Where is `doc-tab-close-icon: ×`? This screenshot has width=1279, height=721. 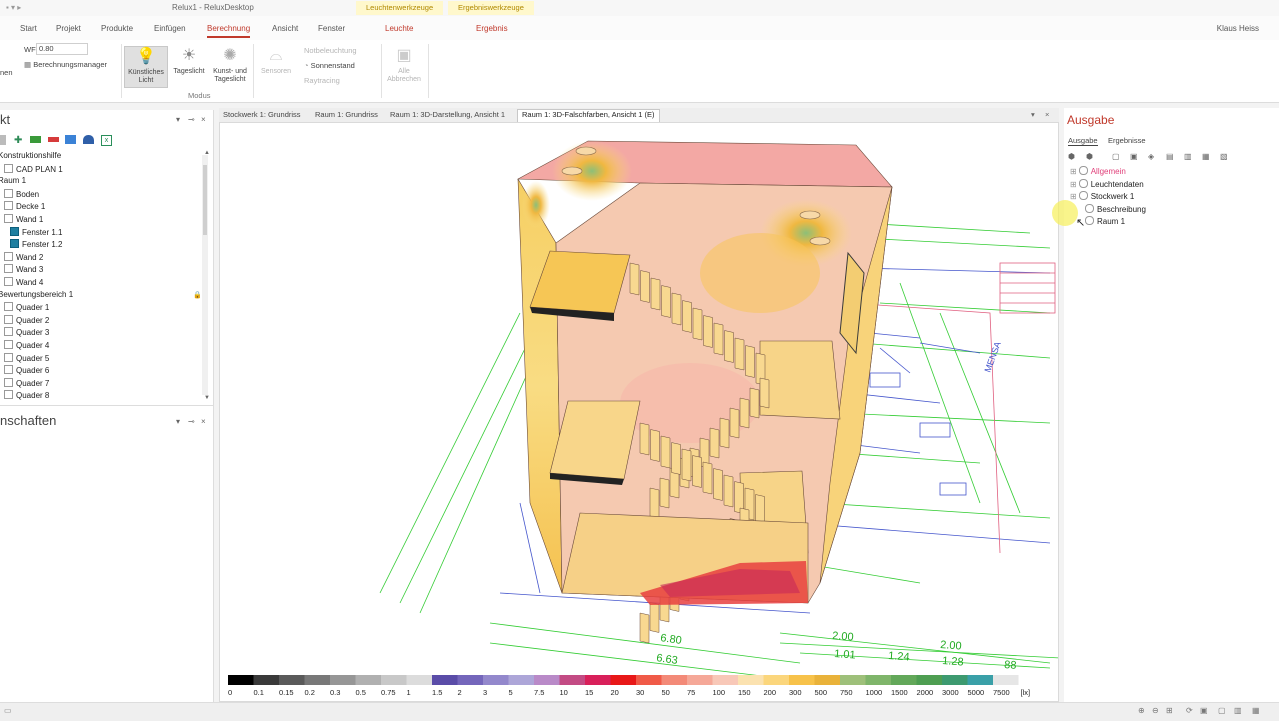
doc-tab-close-icon: × is located at coordinates (1047, 114).